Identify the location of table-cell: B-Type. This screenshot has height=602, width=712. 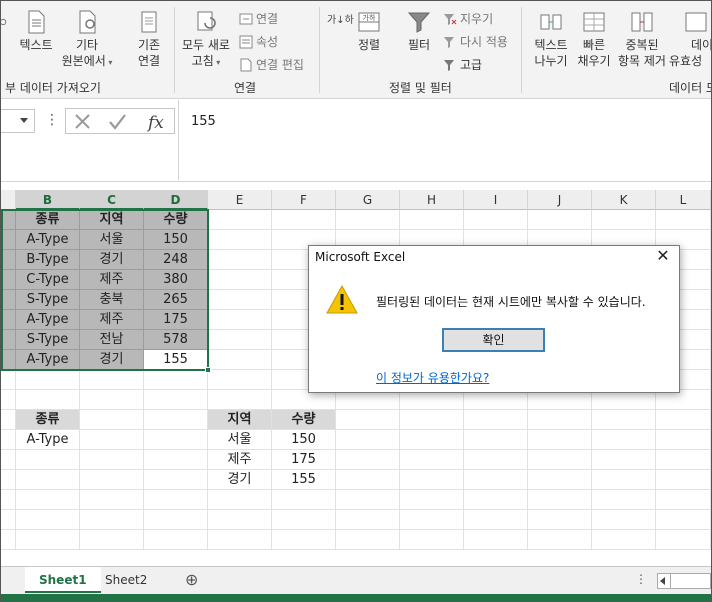
(48, 260).